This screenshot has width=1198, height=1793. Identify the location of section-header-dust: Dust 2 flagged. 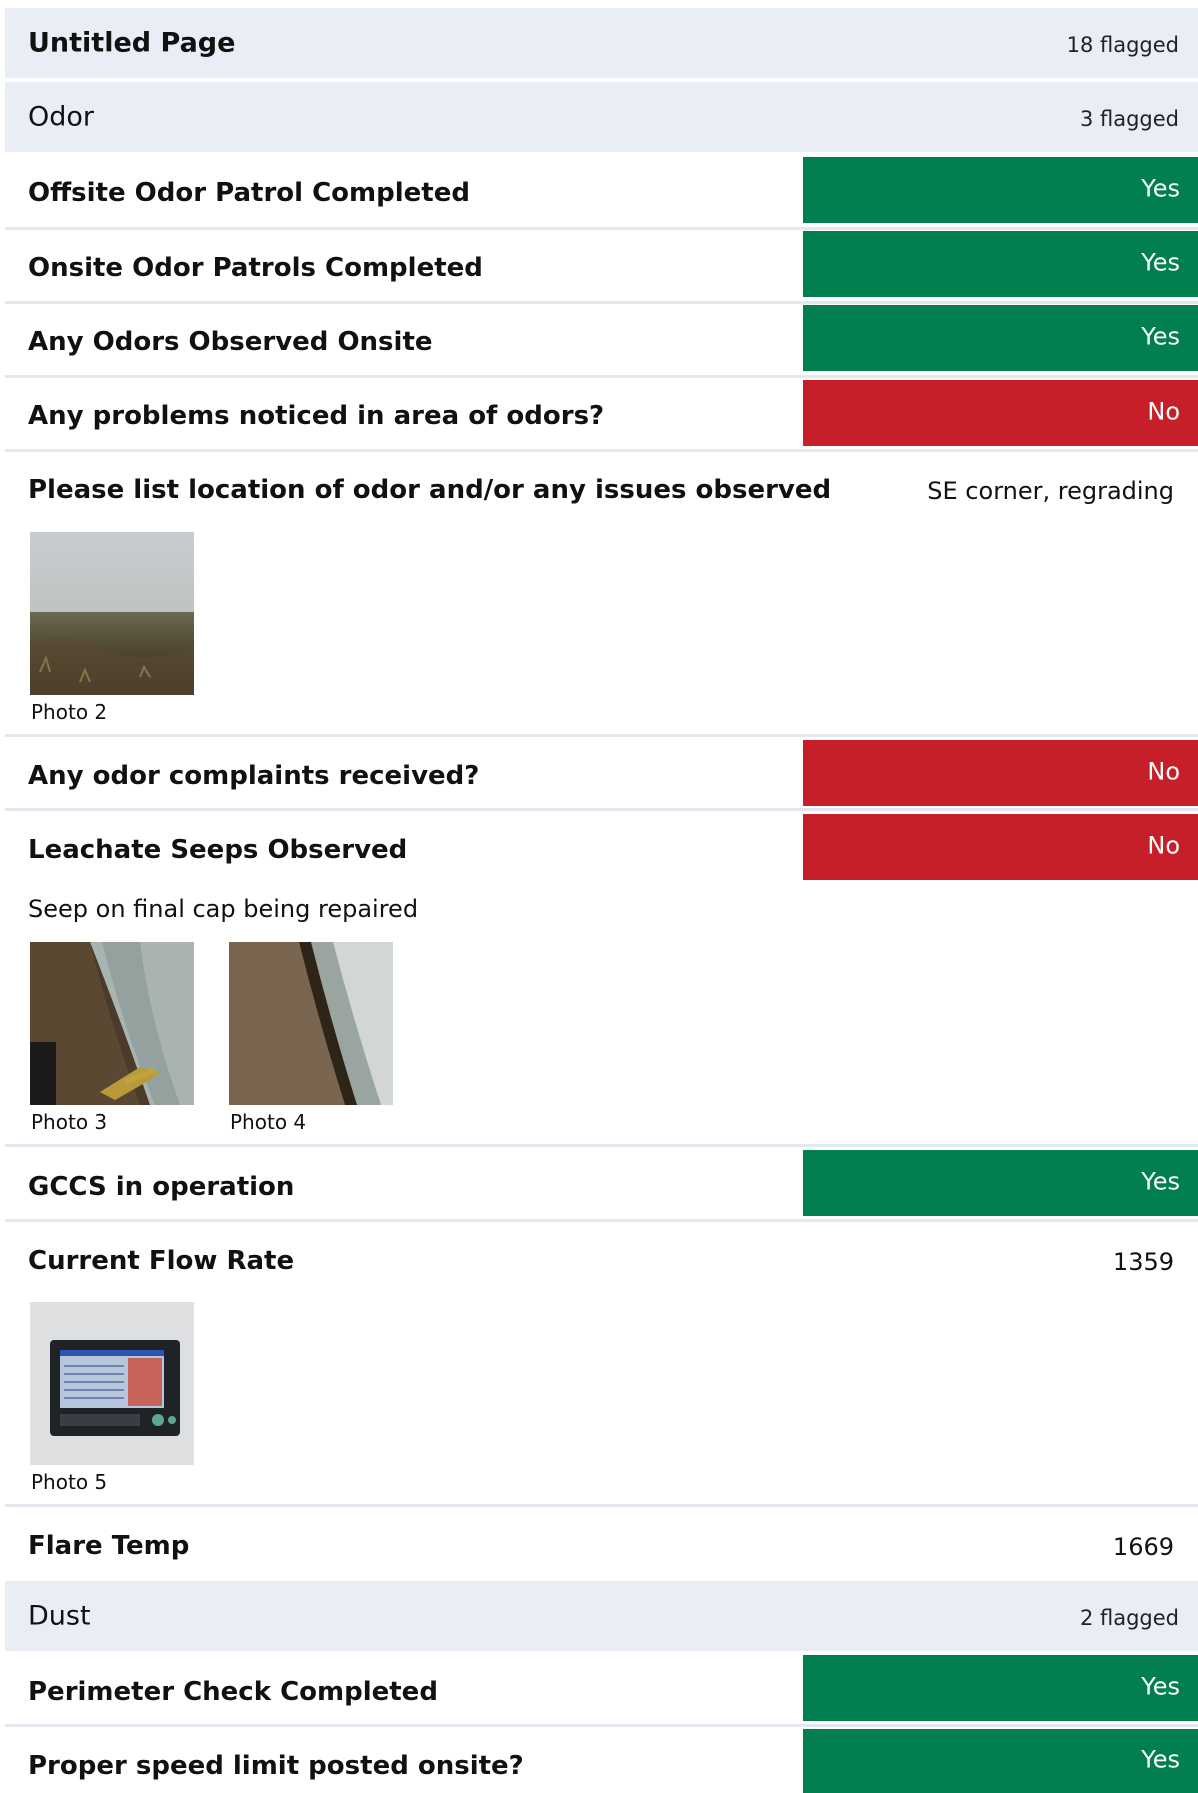
(601, 1616).